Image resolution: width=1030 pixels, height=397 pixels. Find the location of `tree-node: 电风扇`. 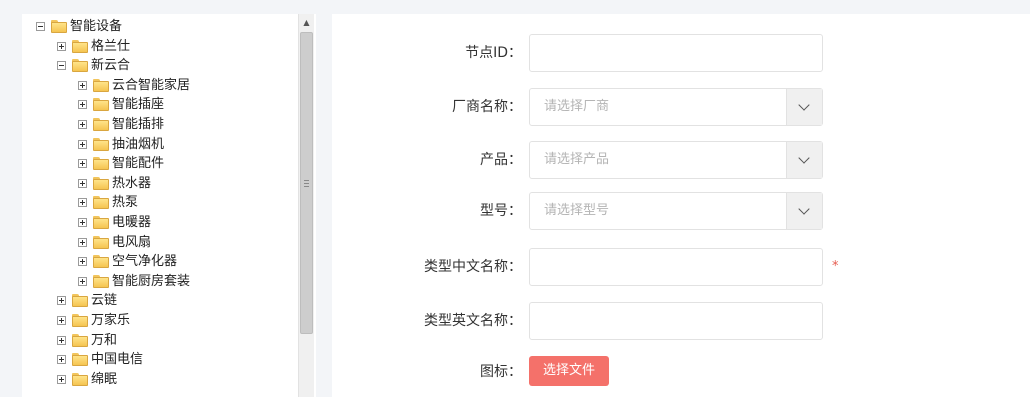

tree-node: 电风扇 is located at coordinates (114, 242).